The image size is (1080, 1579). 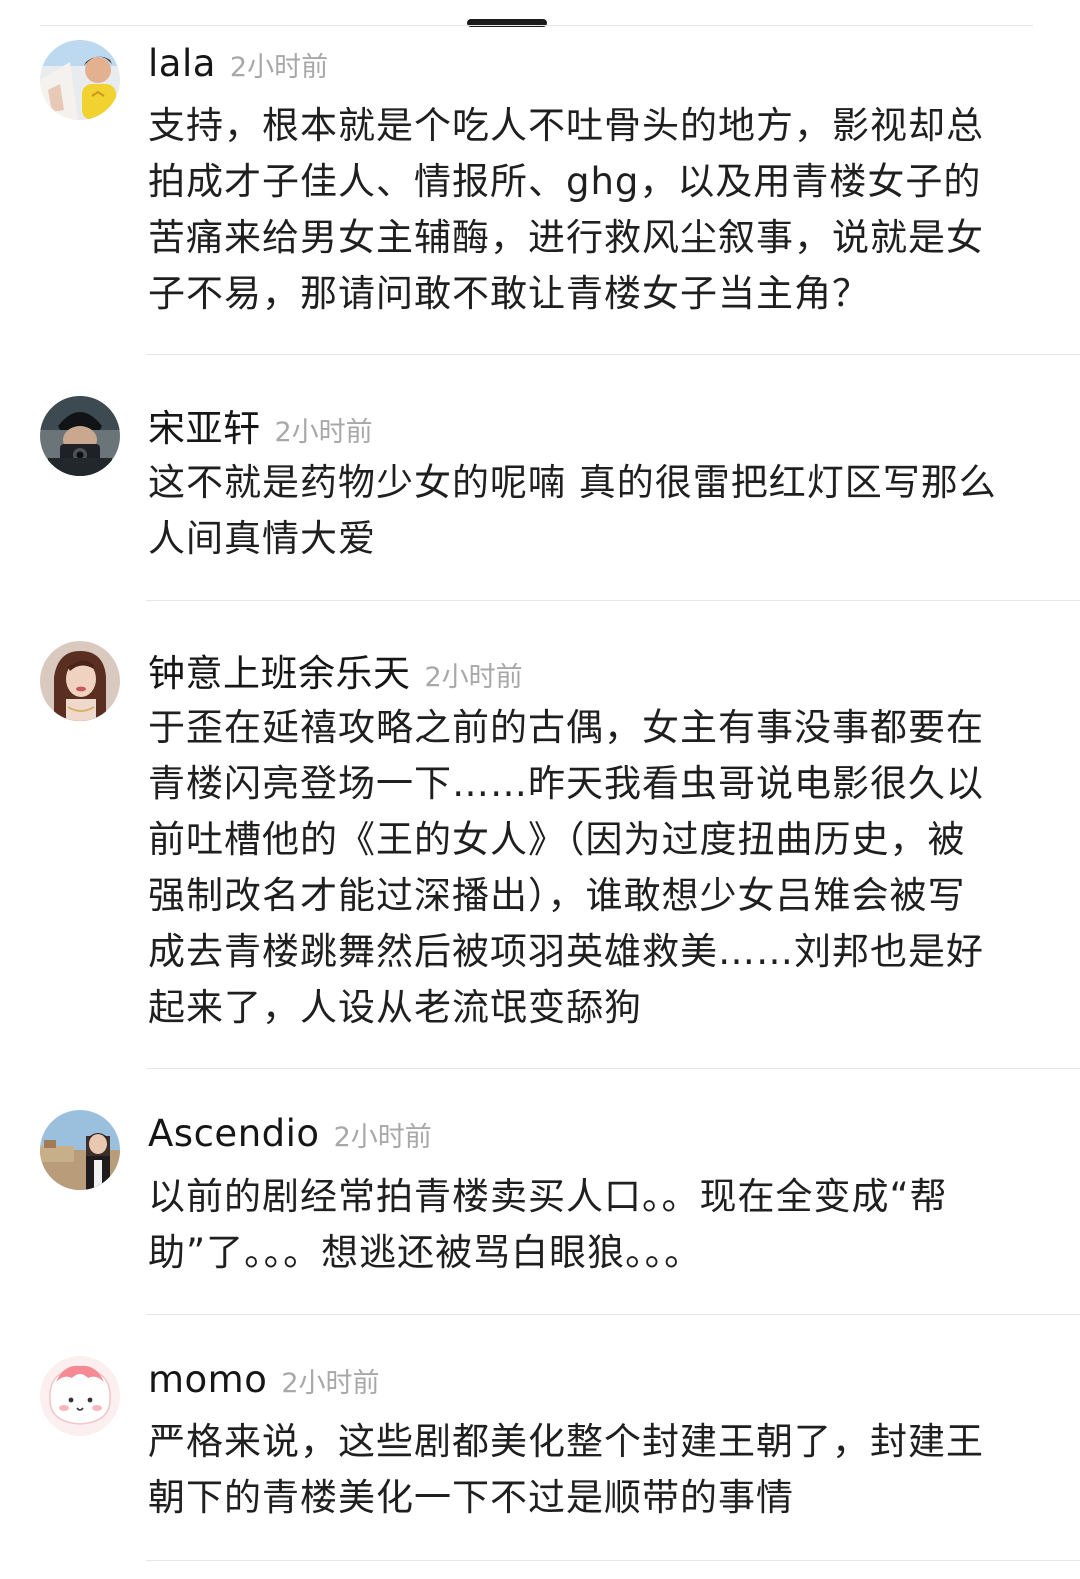 I want to click on comment-line: 于歪在延禧攻略之前的古偶，女主有事没事都要在, so click(x=566, y=727).